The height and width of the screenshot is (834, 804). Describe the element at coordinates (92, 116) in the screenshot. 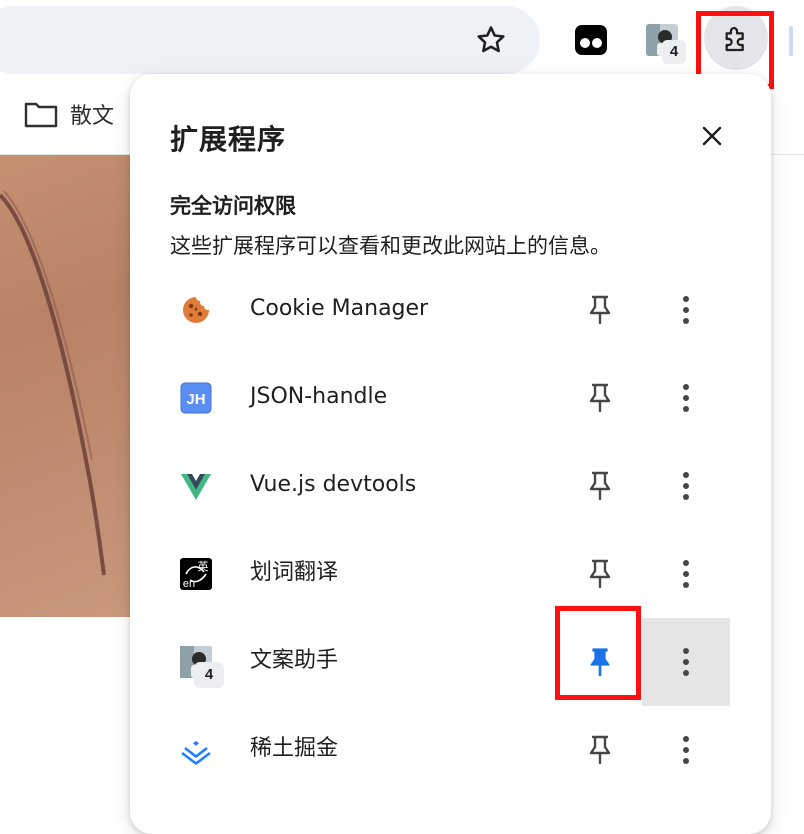

I see `bookmark-folder-label: 散文` at that location.